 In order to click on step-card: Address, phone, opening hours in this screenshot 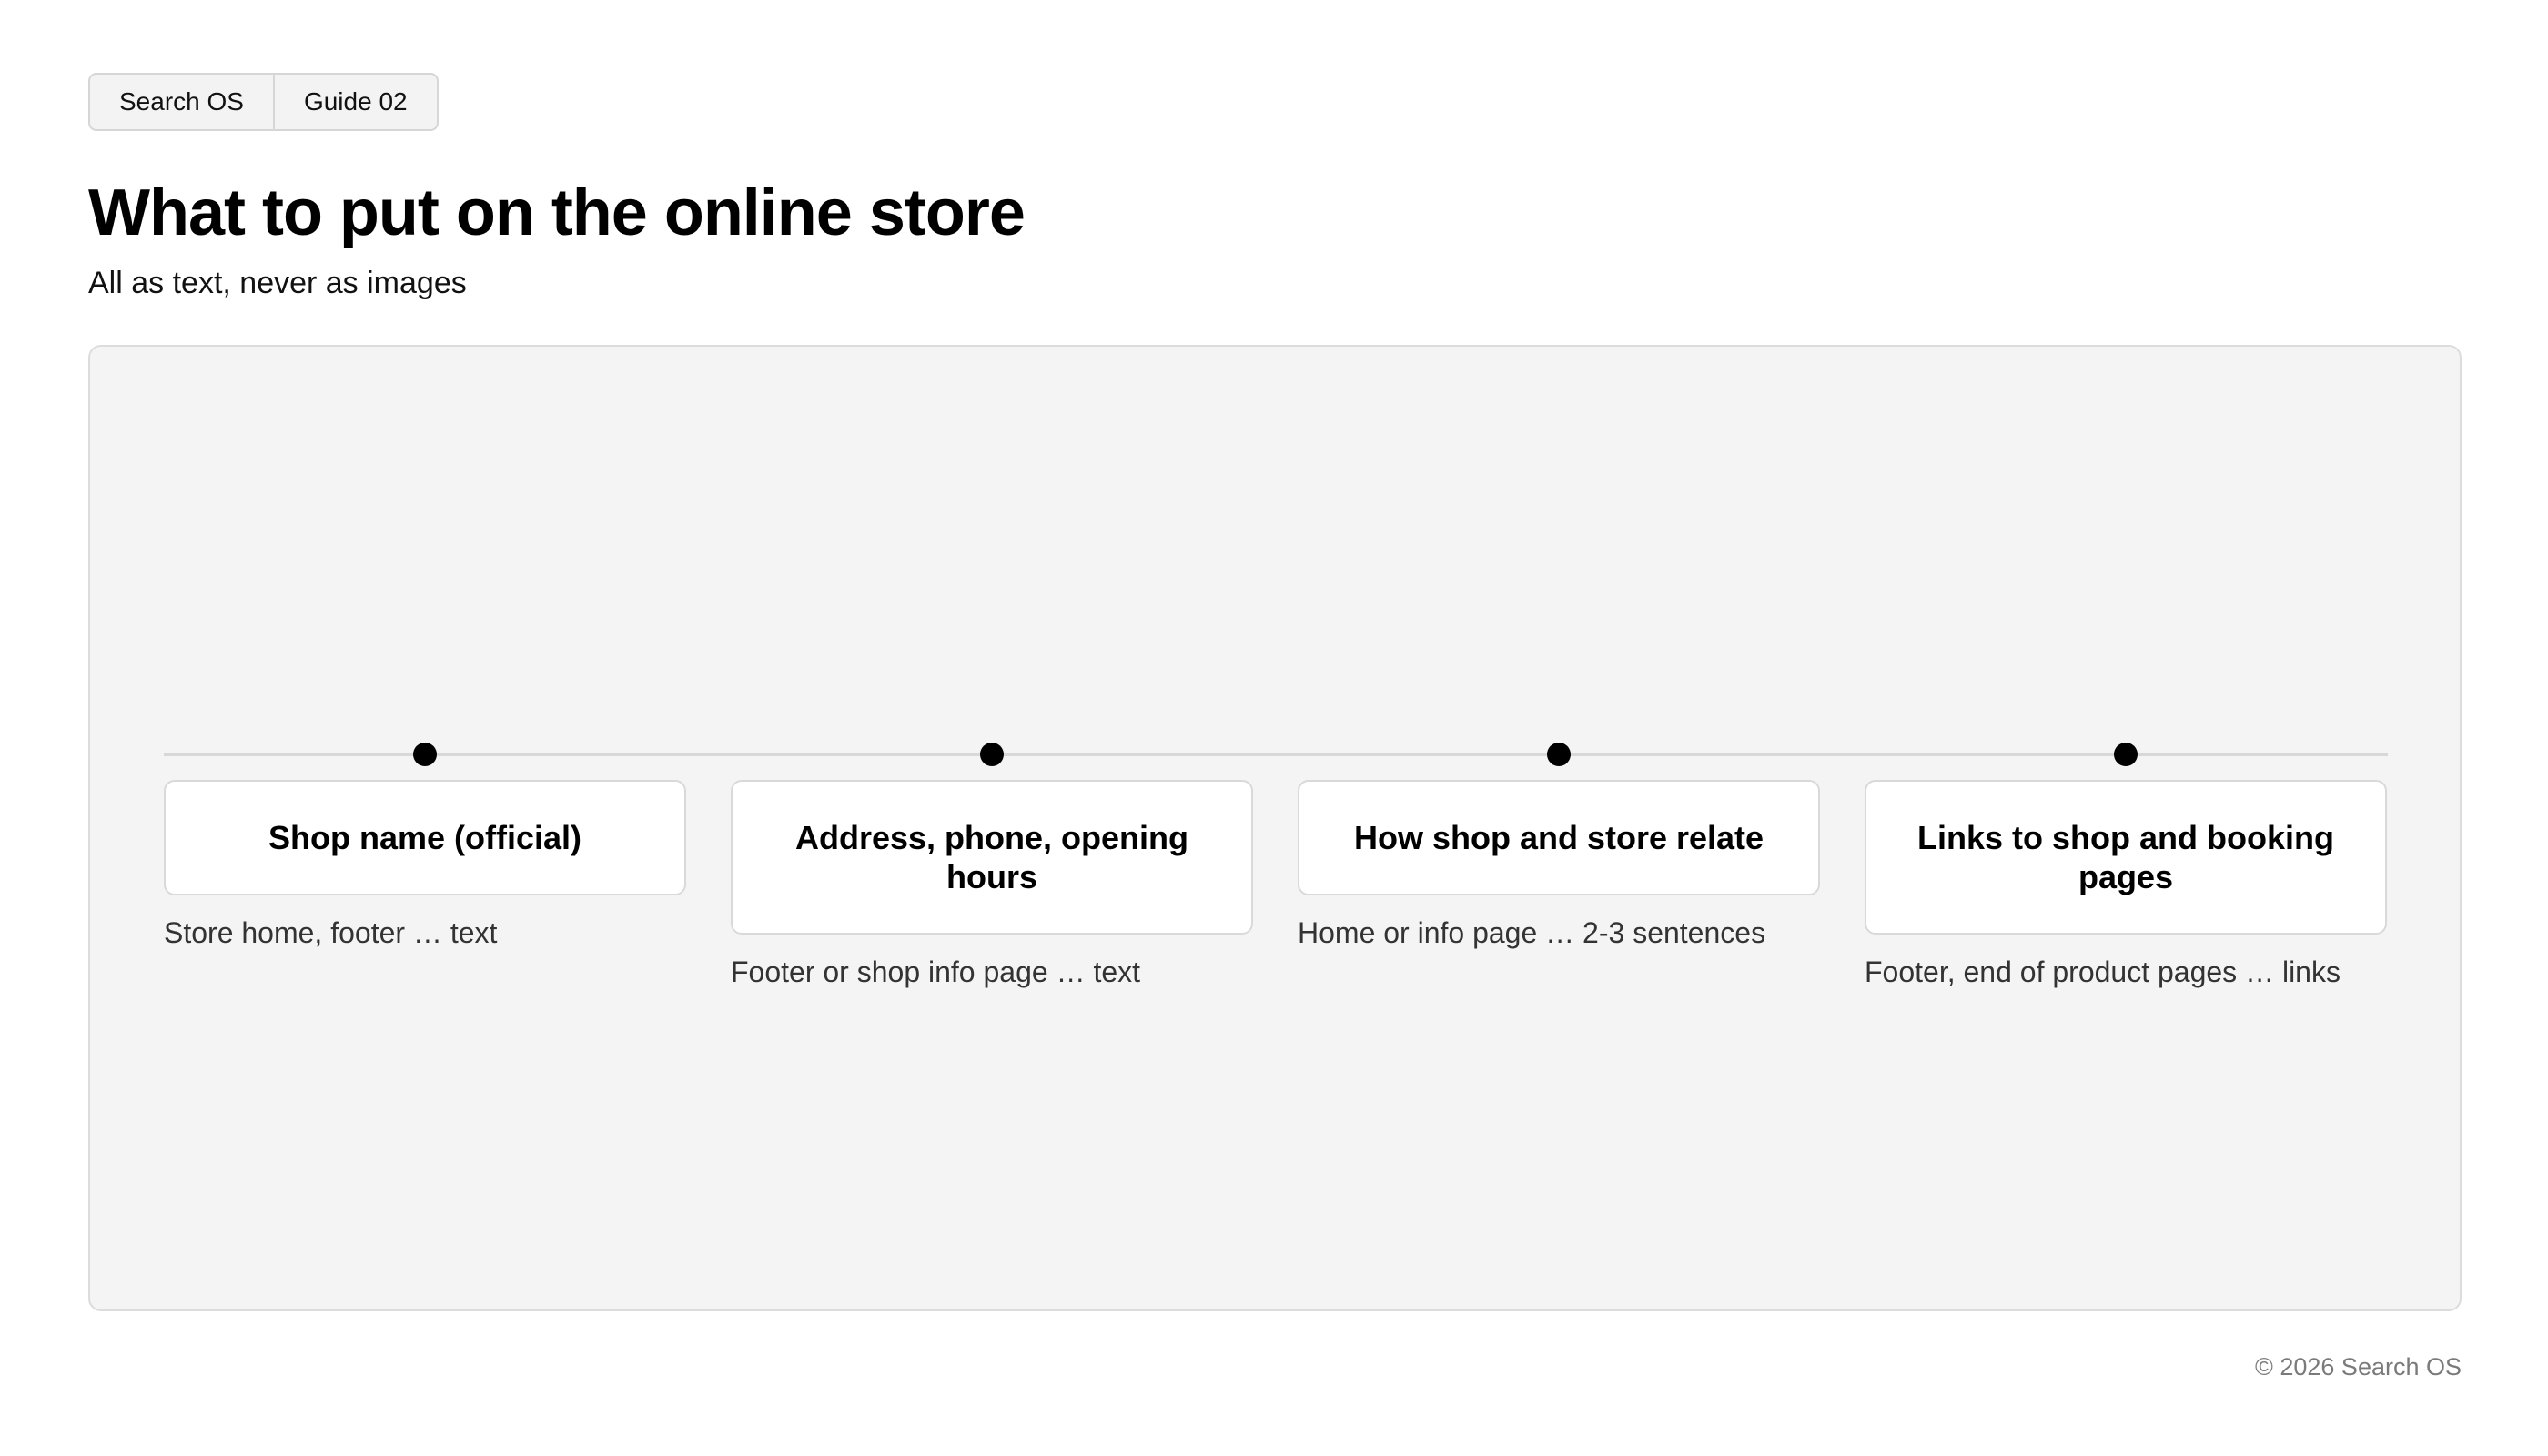, I will do `click(992, 858)`.